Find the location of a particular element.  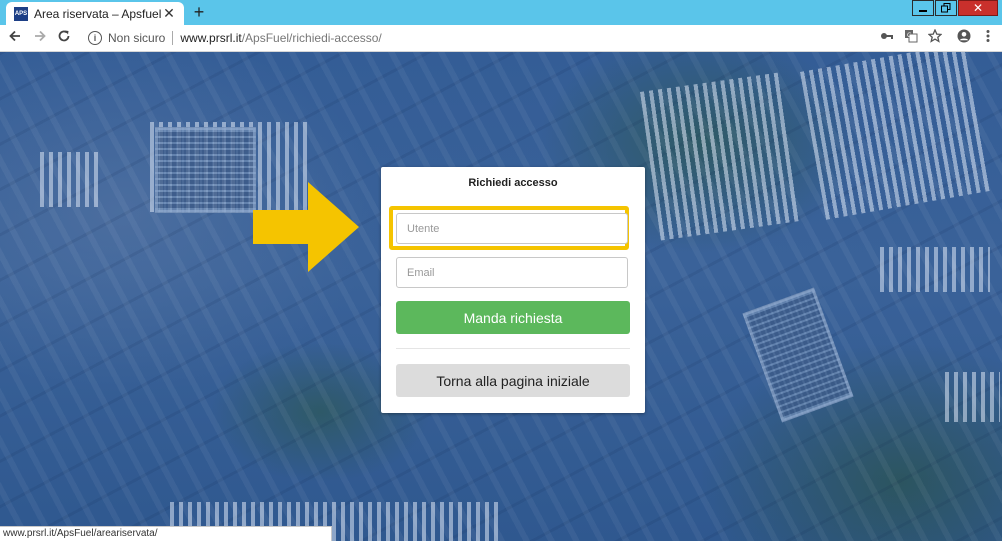

reload-button is located at coordinates (64, 38).